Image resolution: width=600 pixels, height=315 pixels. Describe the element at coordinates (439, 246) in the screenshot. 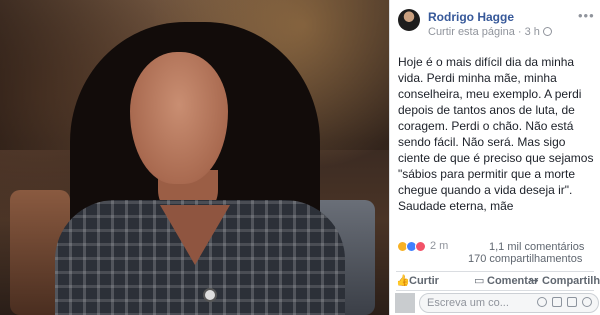

I see `reaction-count: 2 m` at that location.